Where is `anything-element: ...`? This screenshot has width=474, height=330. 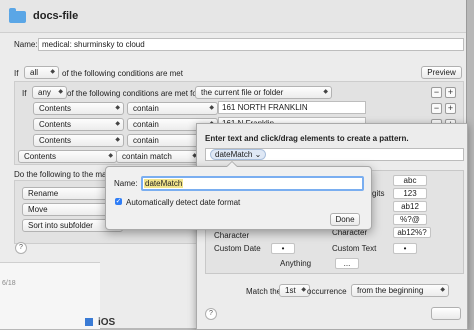 anything-element: ... is located at coordinates (347, 263).